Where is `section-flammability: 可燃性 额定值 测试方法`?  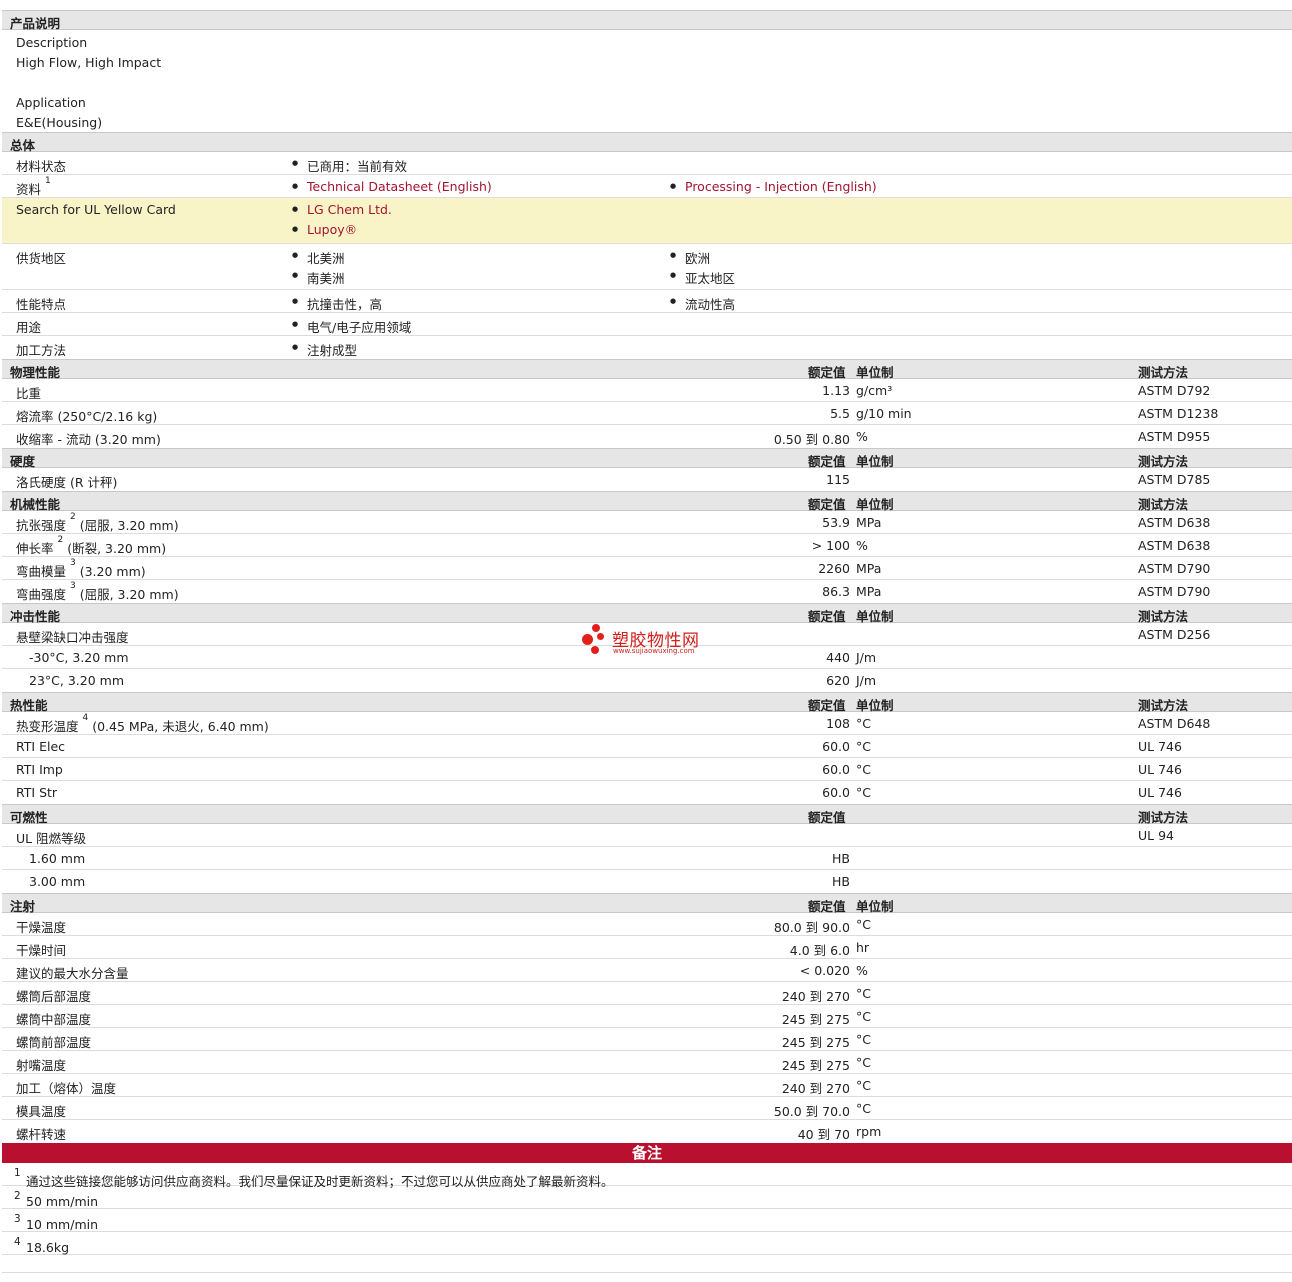 section-flammability: 可燃性 额定值 测试方法 is located at coordinates (647, 814).